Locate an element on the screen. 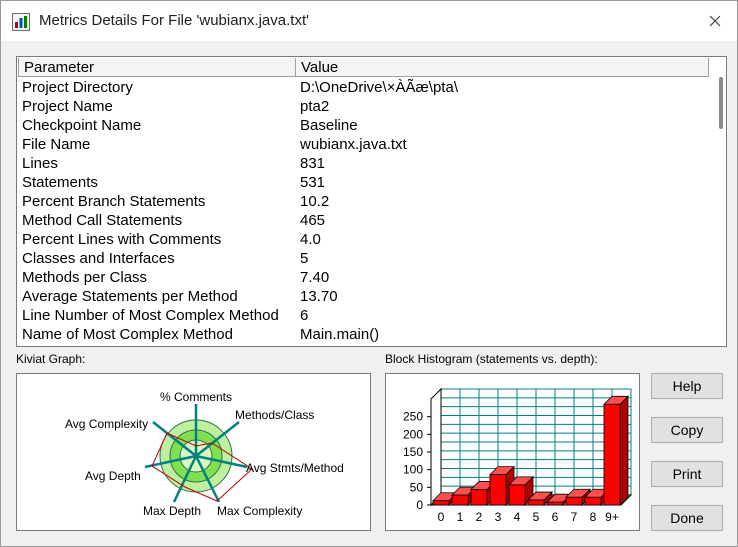 The width and height of the screenshot is (738, 547). table-row: Project Name pta2 is located at coordinates (366, 106).